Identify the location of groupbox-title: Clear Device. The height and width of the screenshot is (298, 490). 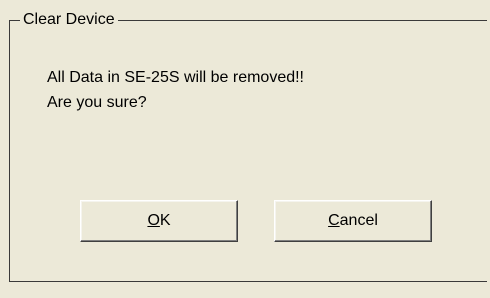
(69, 20).